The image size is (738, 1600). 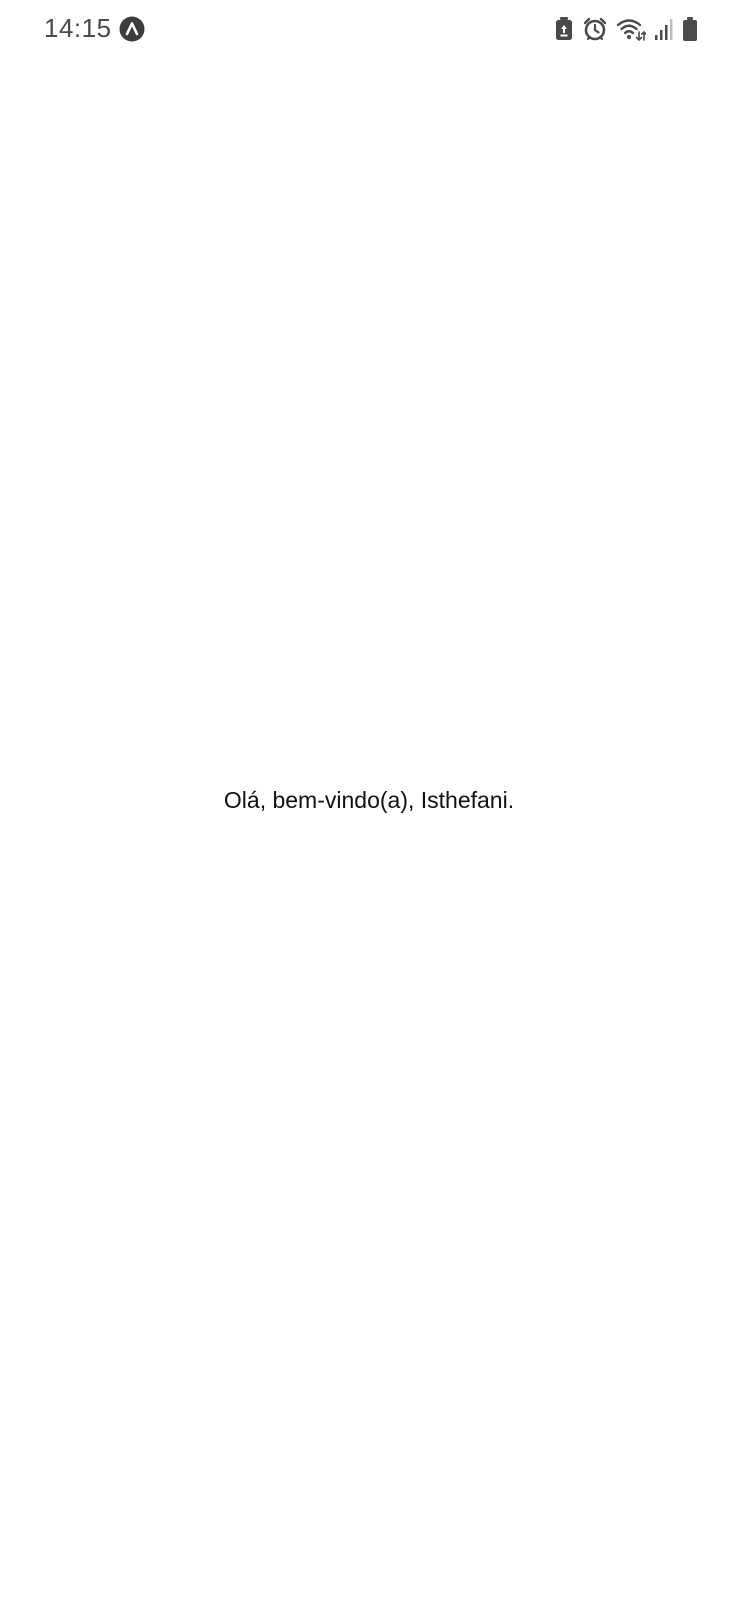 I want to click on status-icons, so click(x=626, y=29).